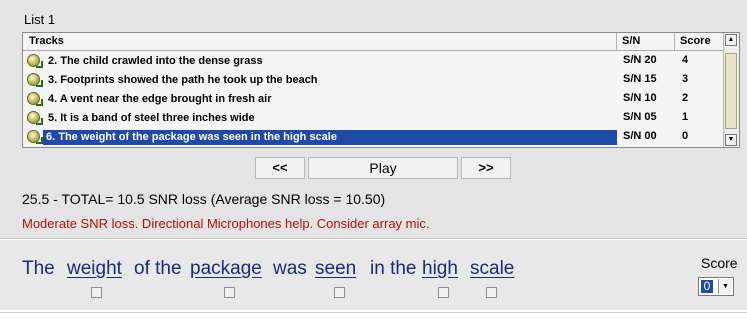 This screenshot has height=322, width=747. What do you see at coordinates (640, 136) in the screenshot?
I see `track-sn: S/N 00` at bounding box center [640, 136].